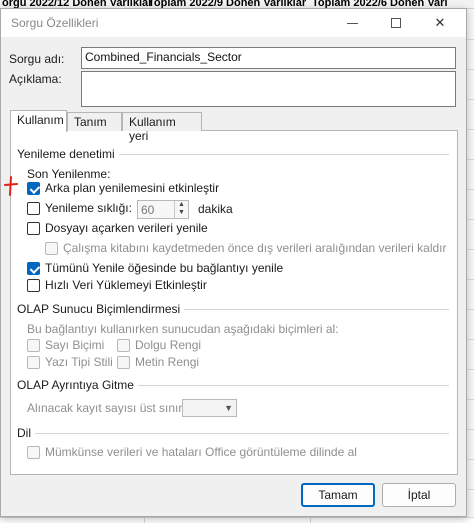 The width and height of the screenshot is (474, 523). I want to click on language-group-divider, so click(234, 433).